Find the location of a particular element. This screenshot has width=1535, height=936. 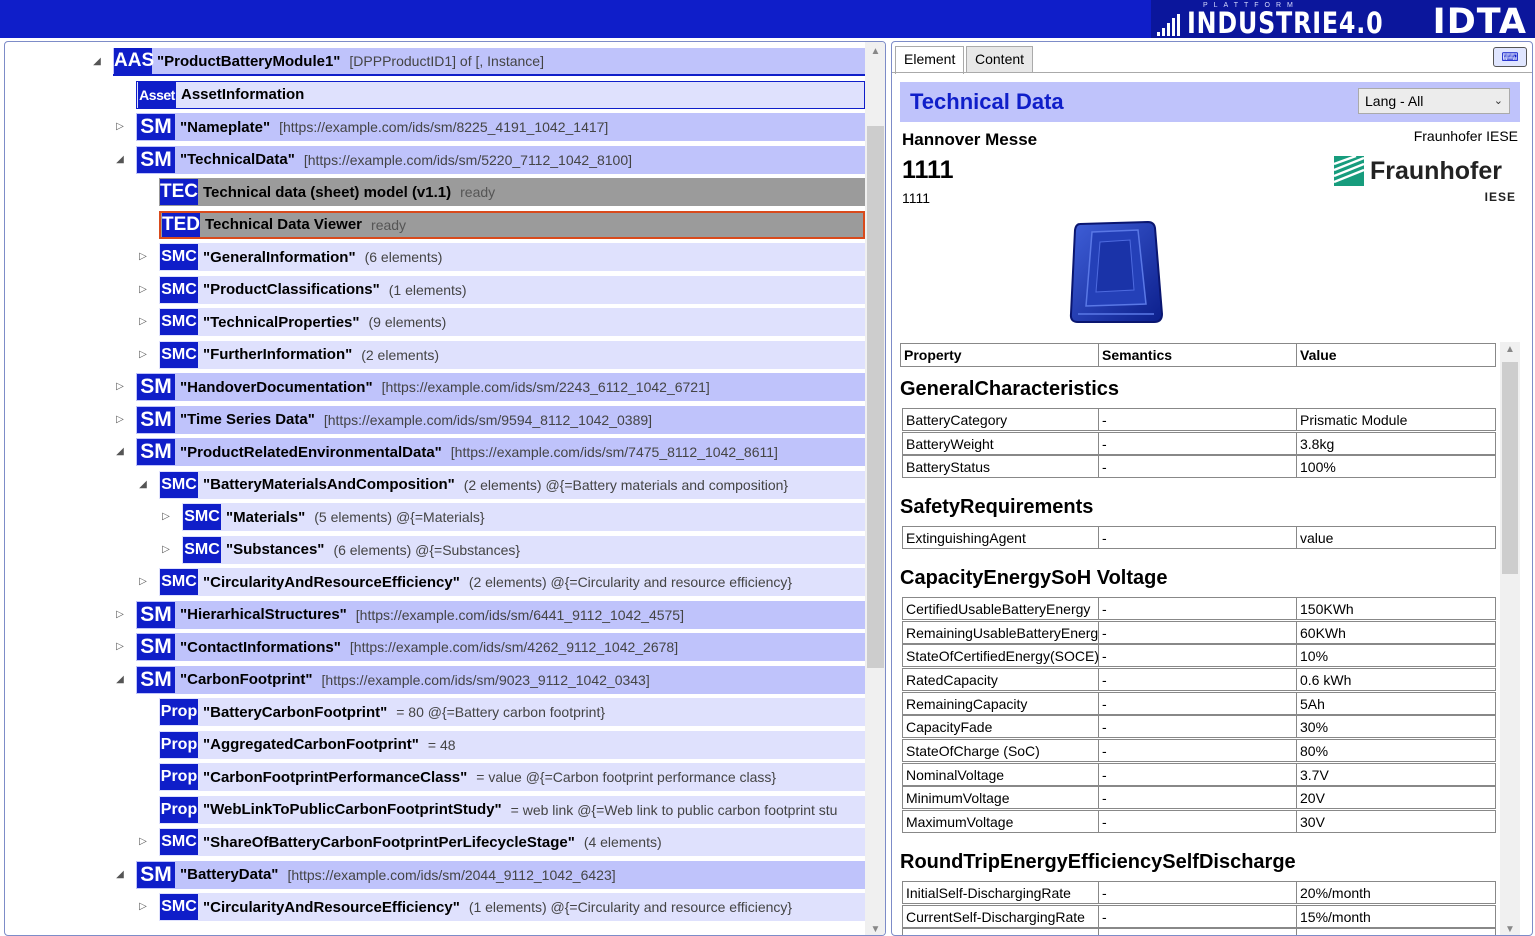

language-select: Lang - All ⌄ is located at coordinates (1434, 101).